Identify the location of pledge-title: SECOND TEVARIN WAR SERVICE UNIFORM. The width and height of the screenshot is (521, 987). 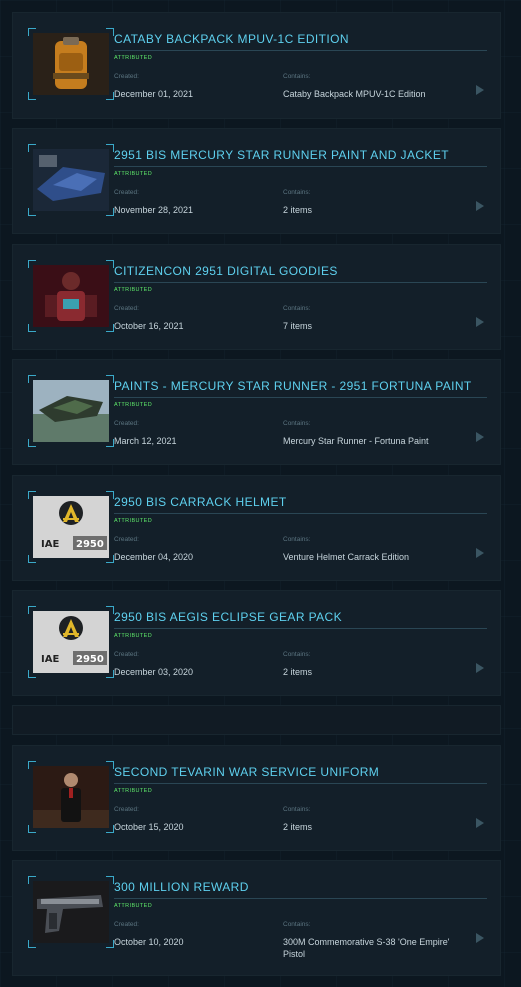
(246, 772).